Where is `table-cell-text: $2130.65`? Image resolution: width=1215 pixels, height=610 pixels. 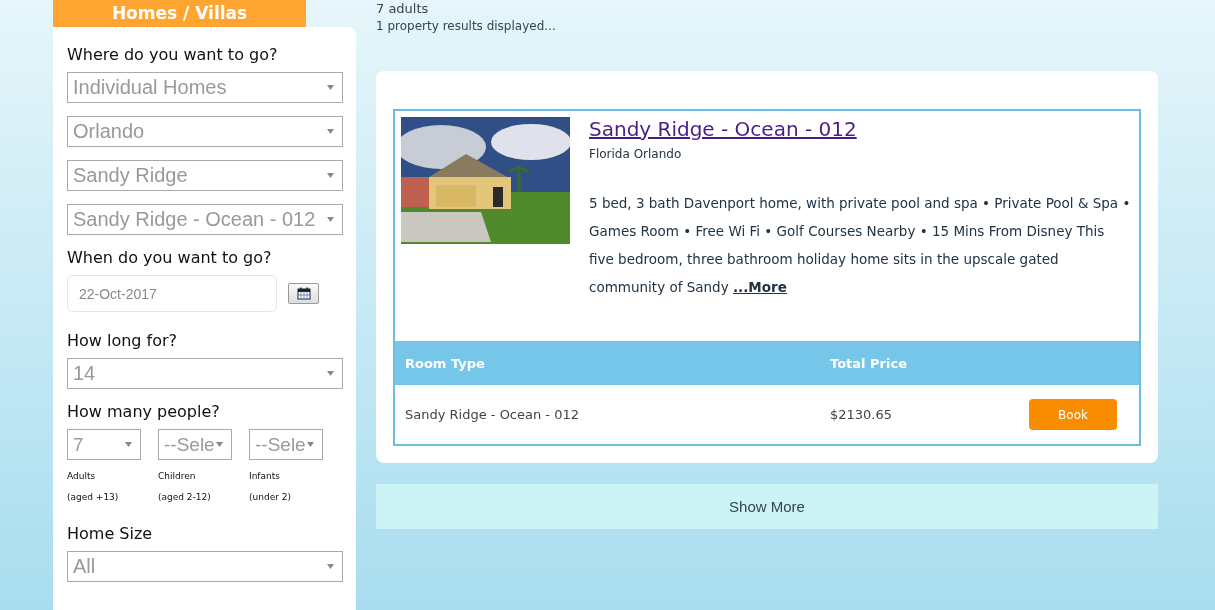 table-cell-text: $2130.65 is located at coordinates (862, 414).